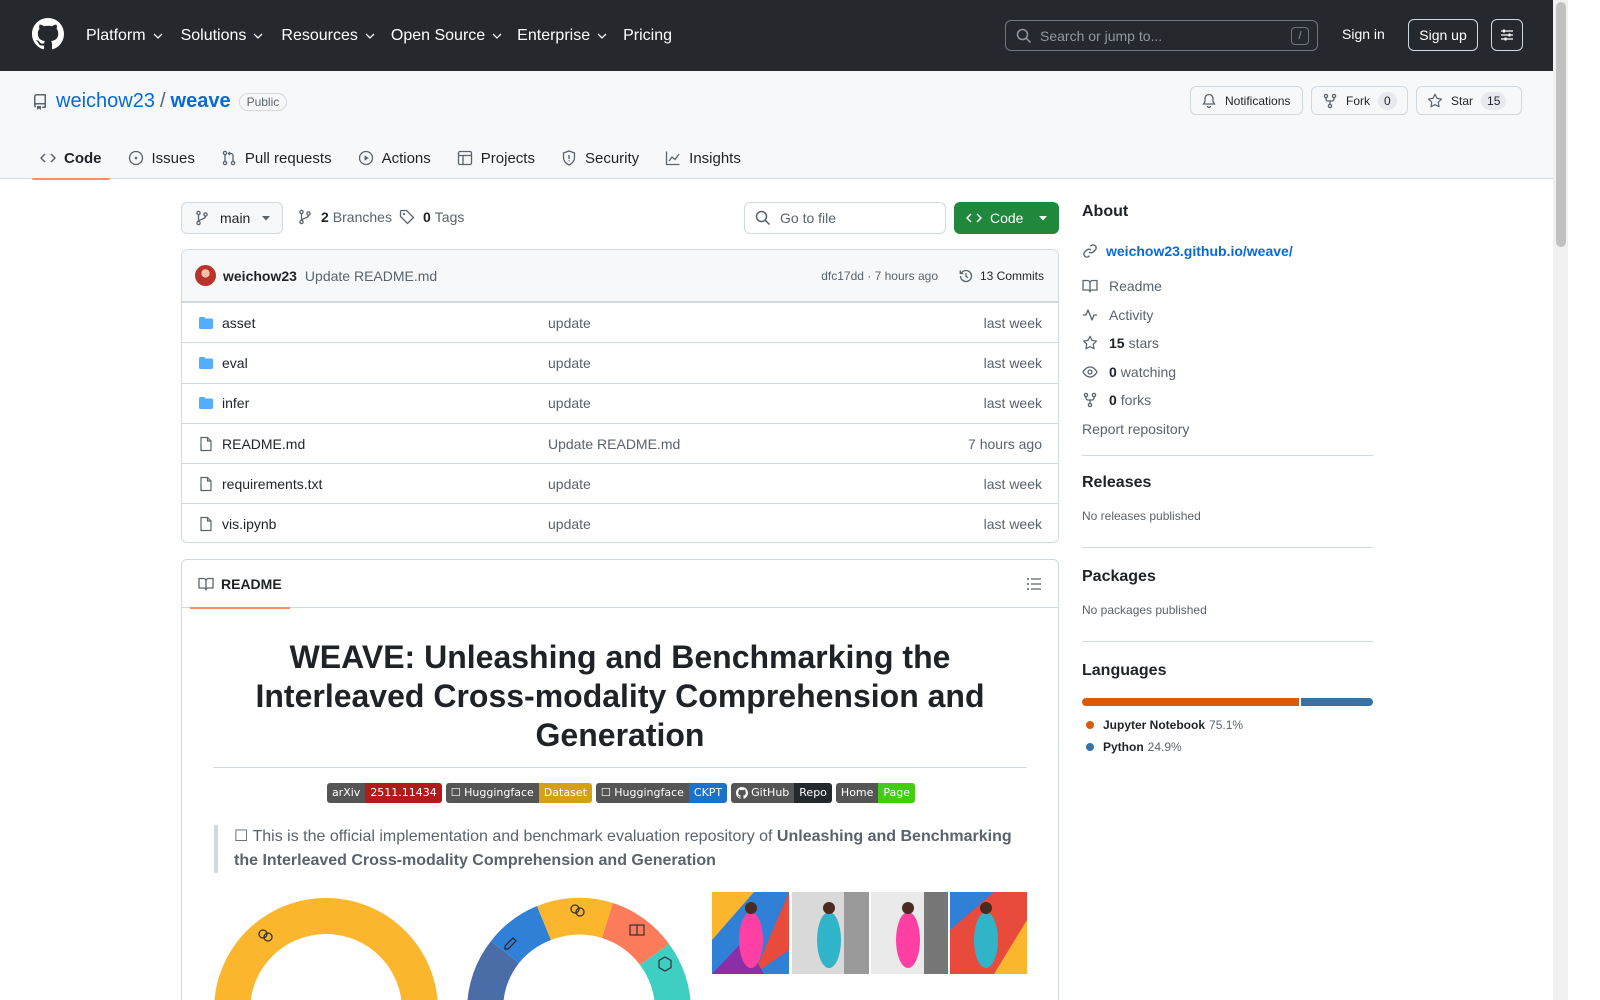 The image size is (1600, 1000). I want to click on nav-open-source: Open Source, so click(447, 36).